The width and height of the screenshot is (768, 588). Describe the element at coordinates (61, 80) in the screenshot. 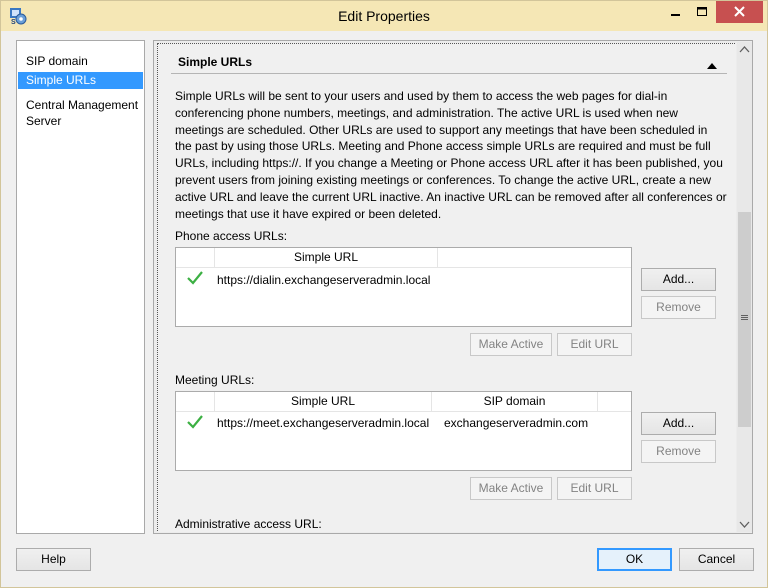

I see `nav-item-label: Simple URLs` at that location.